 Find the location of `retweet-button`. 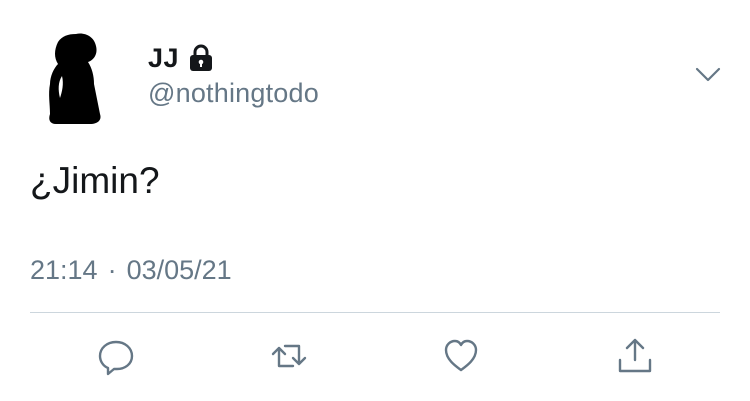

retweet-button is located at coordinates (289, 356).